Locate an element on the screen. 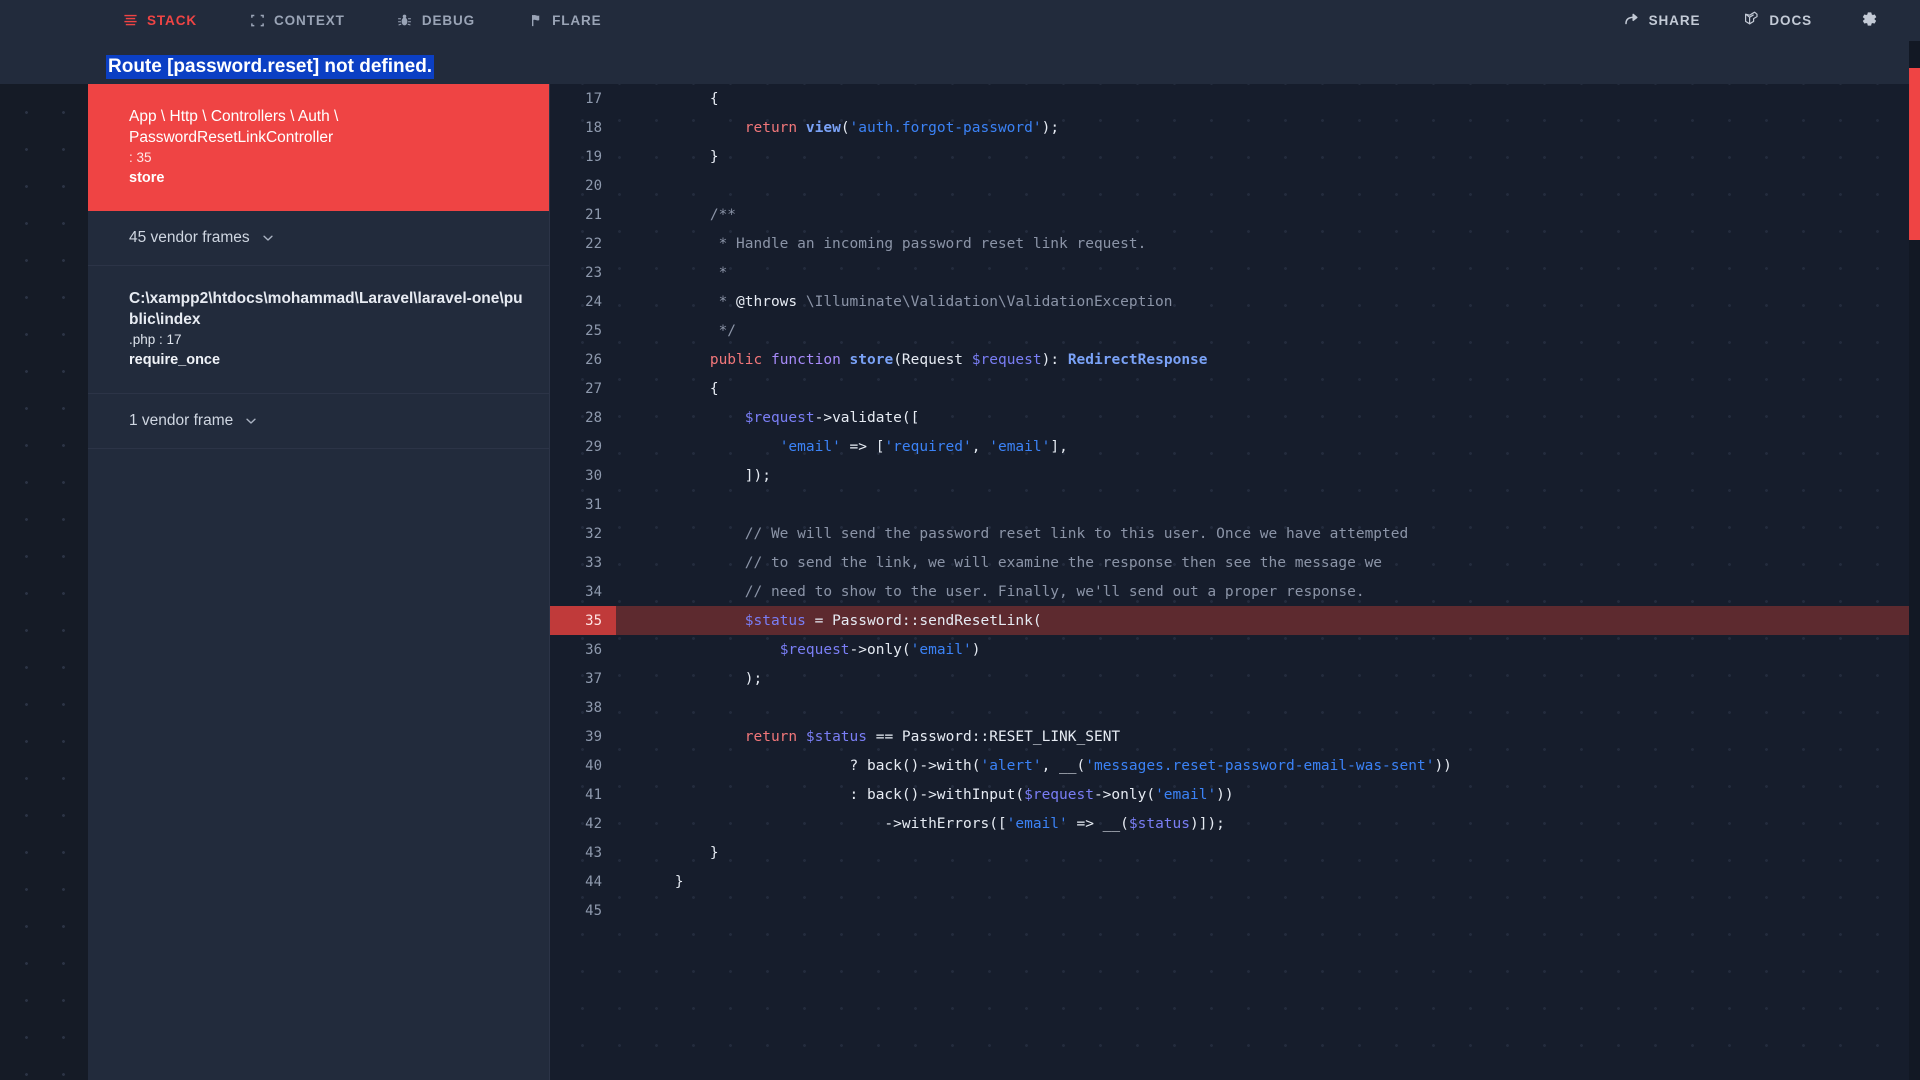 Image resolution: width=1920 pixels, height=1080 pixels. settings-button is located at coordinates (1863, 20).